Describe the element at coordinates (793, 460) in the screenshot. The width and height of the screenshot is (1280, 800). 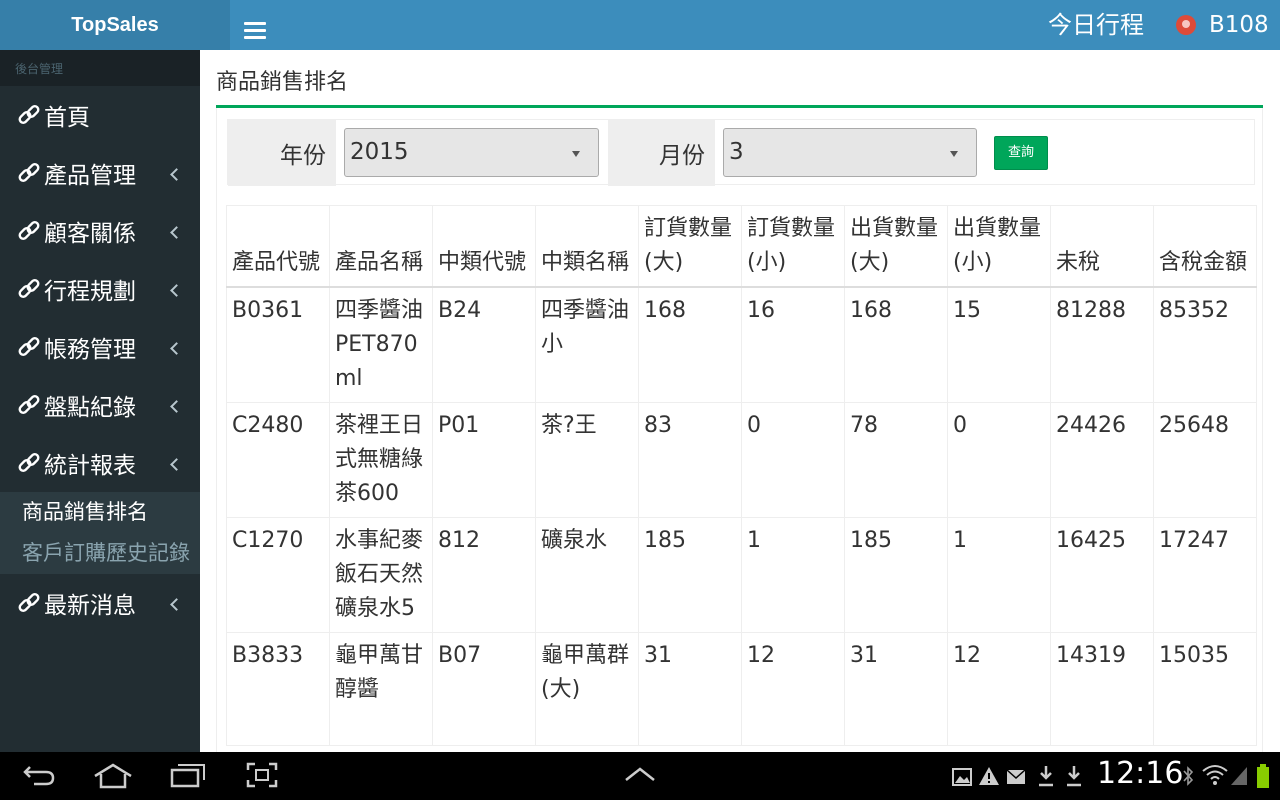
I see `table-cell: 0` at that location.